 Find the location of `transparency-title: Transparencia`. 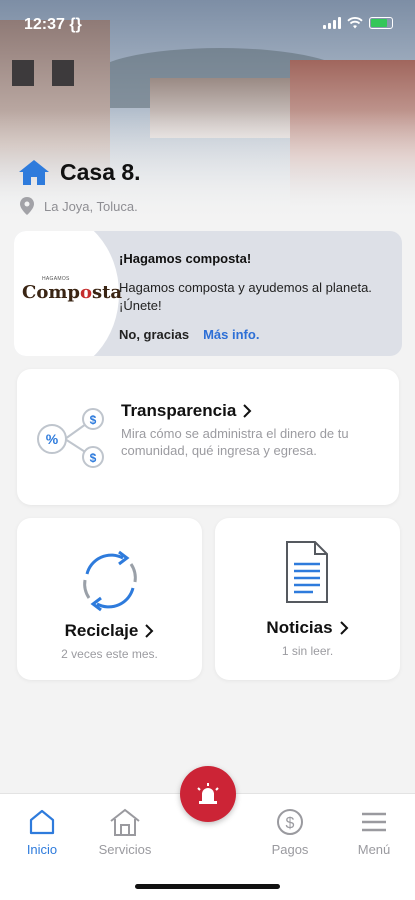

transparency-title: Transparencia is located at coordinates (179, 410).